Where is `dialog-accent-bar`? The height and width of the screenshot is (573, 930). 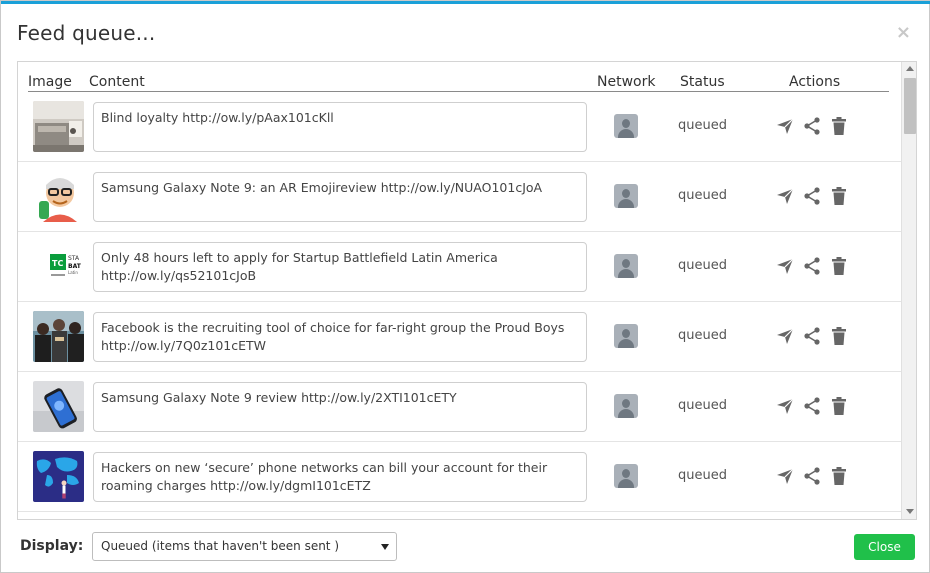 dialog-accent-bar is located at coordinates (465, 2).